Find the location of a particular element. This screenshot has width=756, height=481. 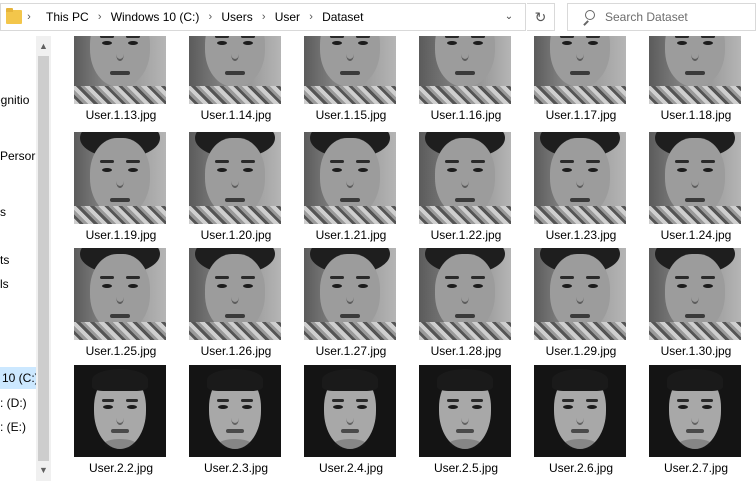

refresh-button: ↻ is located at coordinates (541, 17).